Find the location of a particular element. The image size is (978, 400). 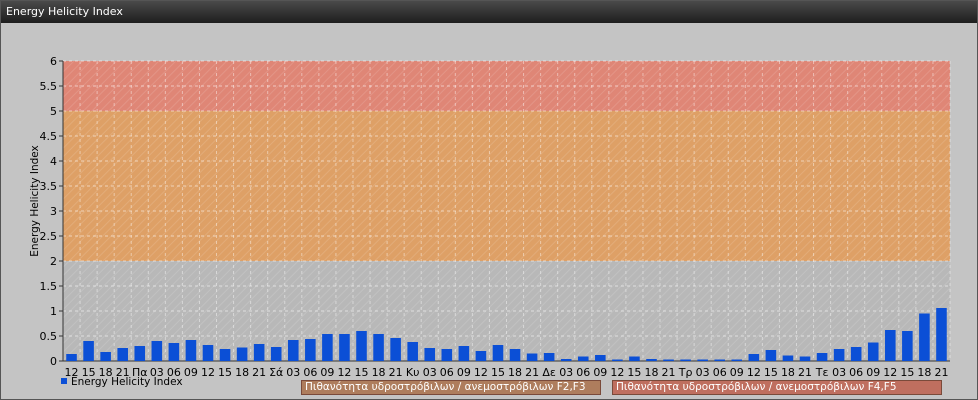

title-bar: Energy Helicity Index is located at coordinates (489, 12).